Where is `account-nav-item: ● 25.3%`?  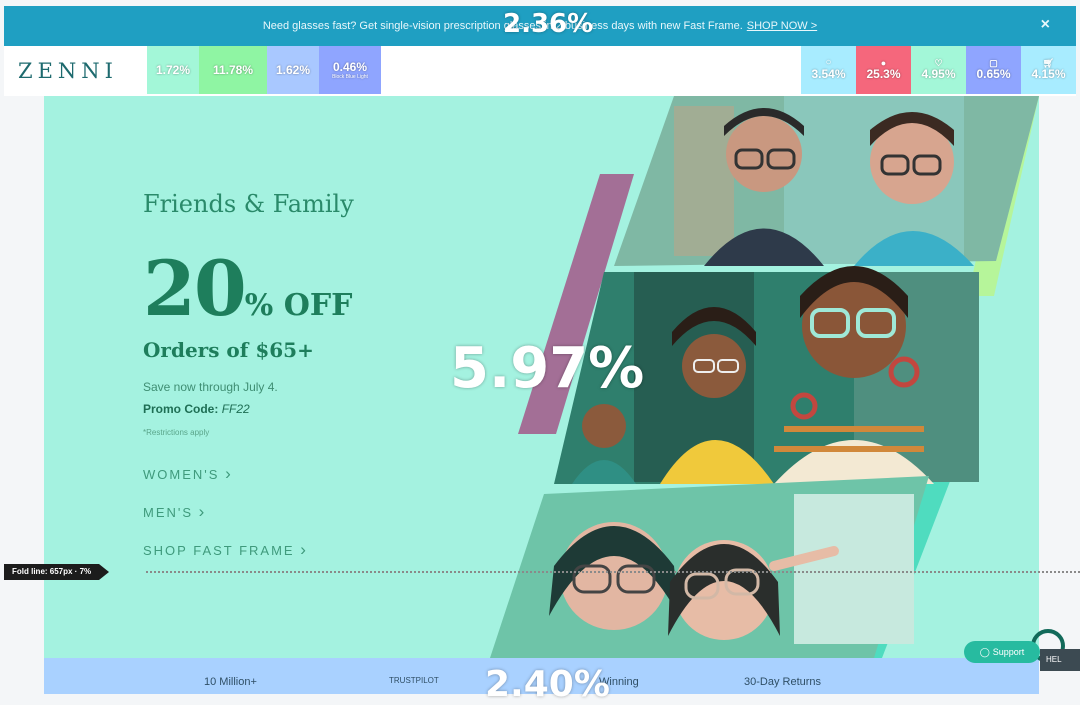
account-nav-item: ● 25.3% is located at coordinates (883, 70).